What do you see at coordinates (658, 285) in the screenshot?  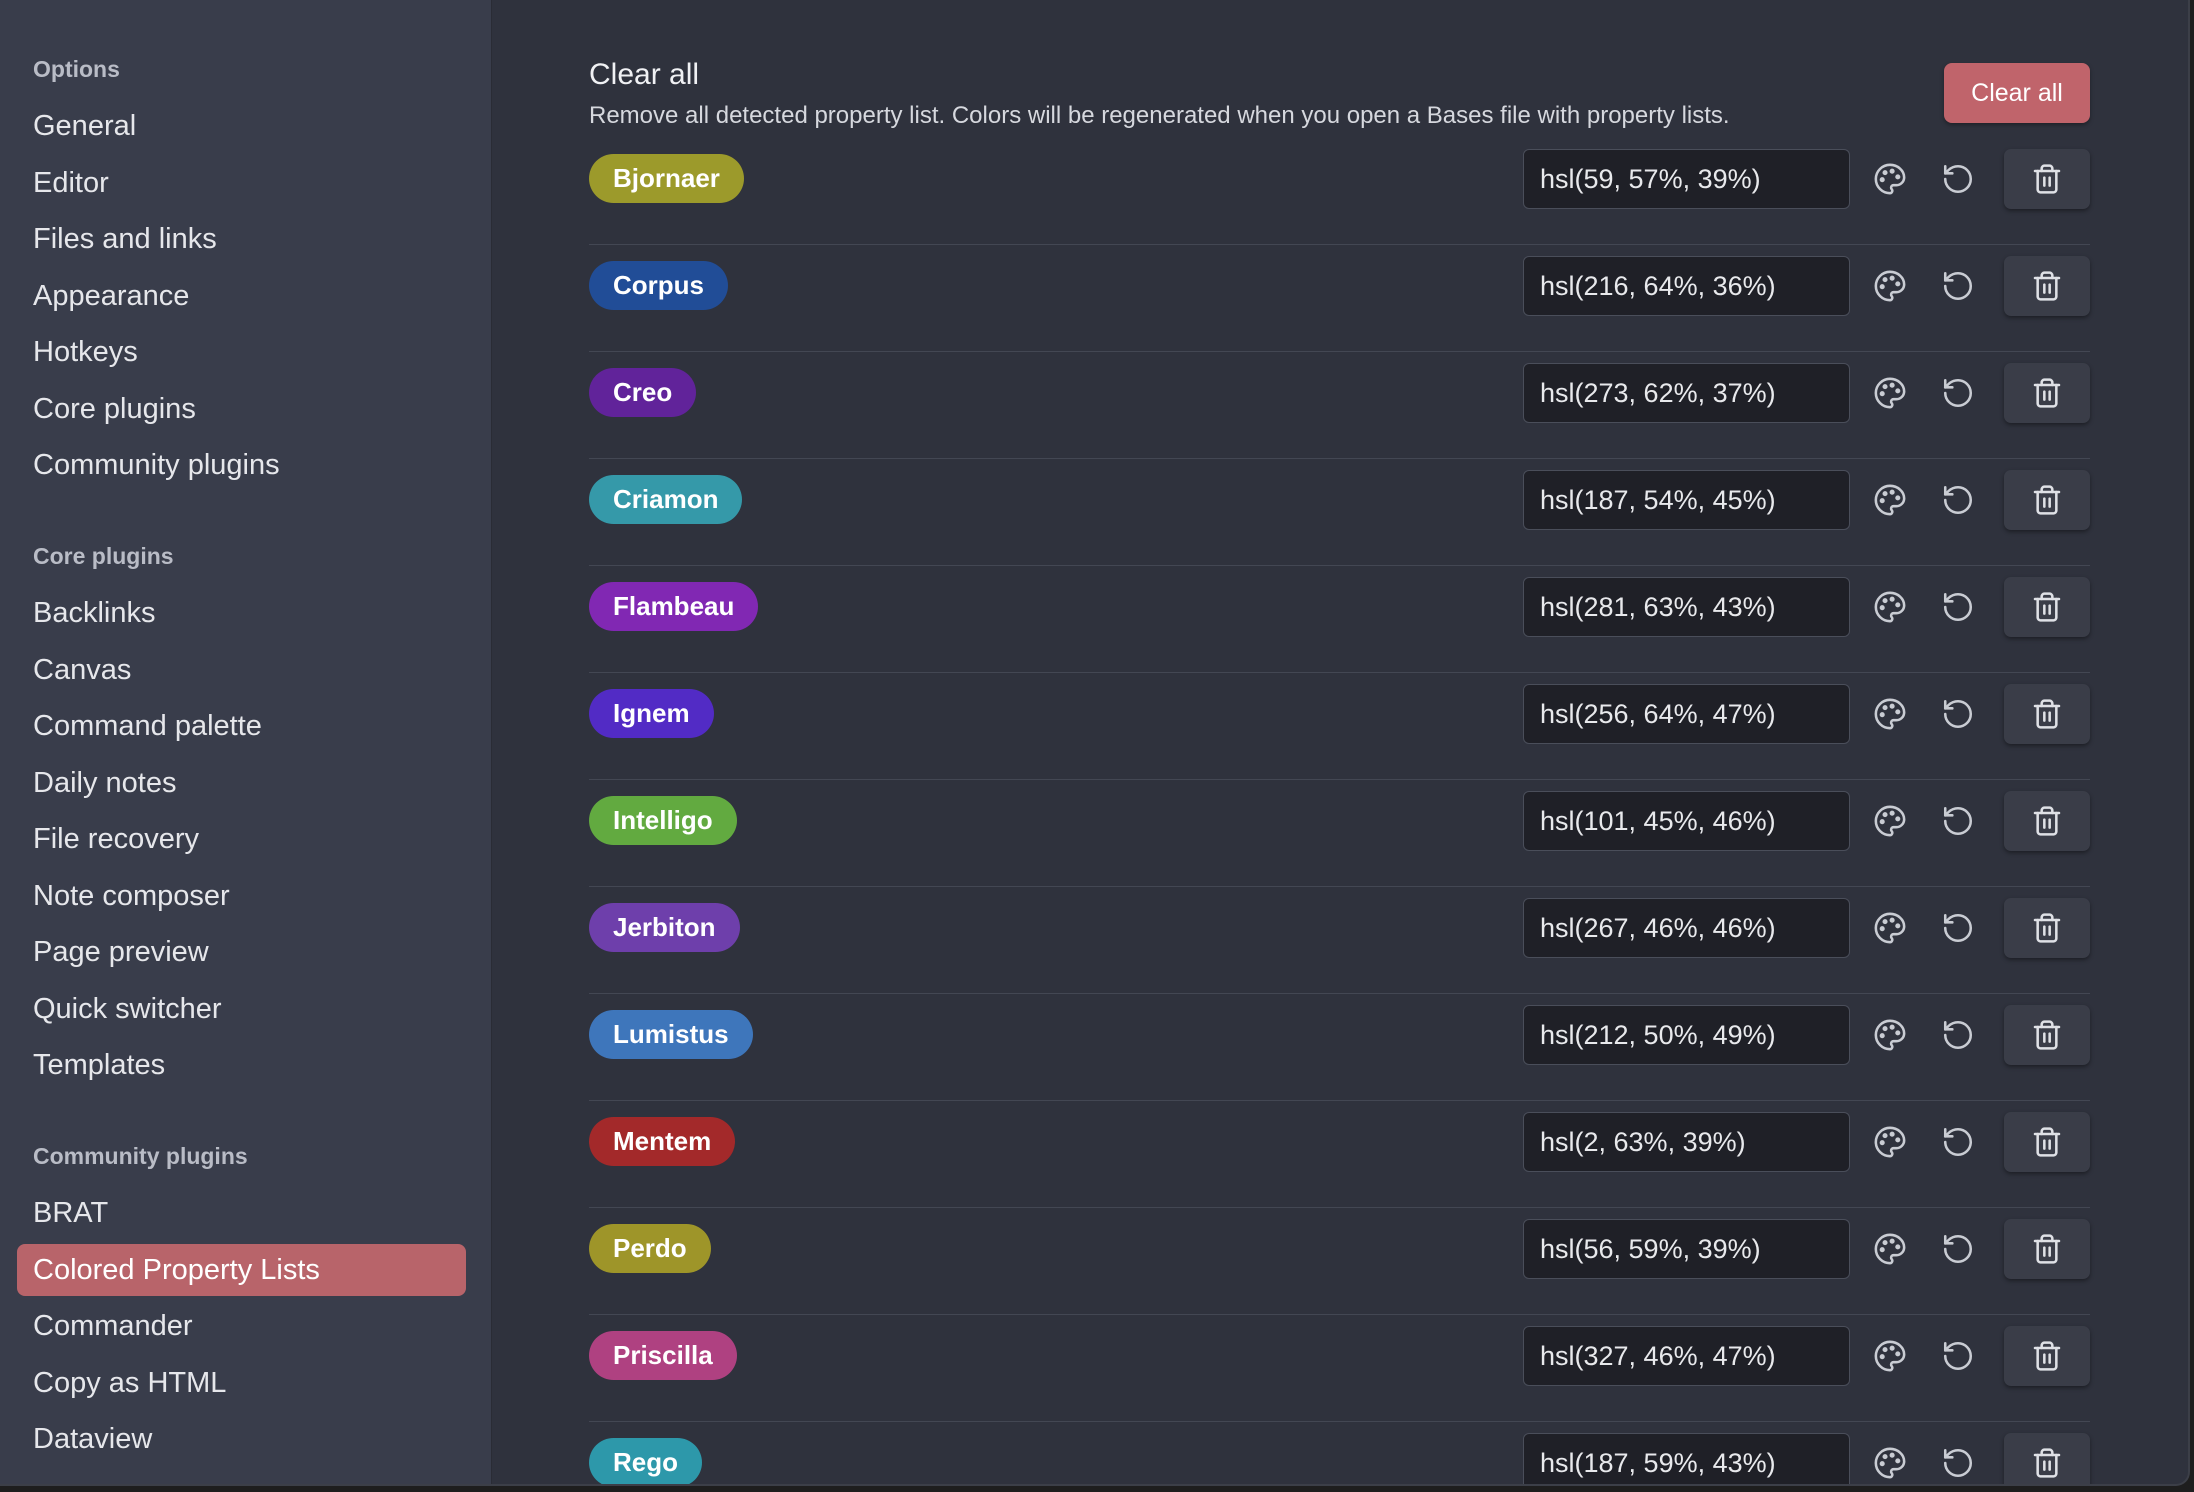 I see `property-pill: Corpus` at bounding box center [658, 285].